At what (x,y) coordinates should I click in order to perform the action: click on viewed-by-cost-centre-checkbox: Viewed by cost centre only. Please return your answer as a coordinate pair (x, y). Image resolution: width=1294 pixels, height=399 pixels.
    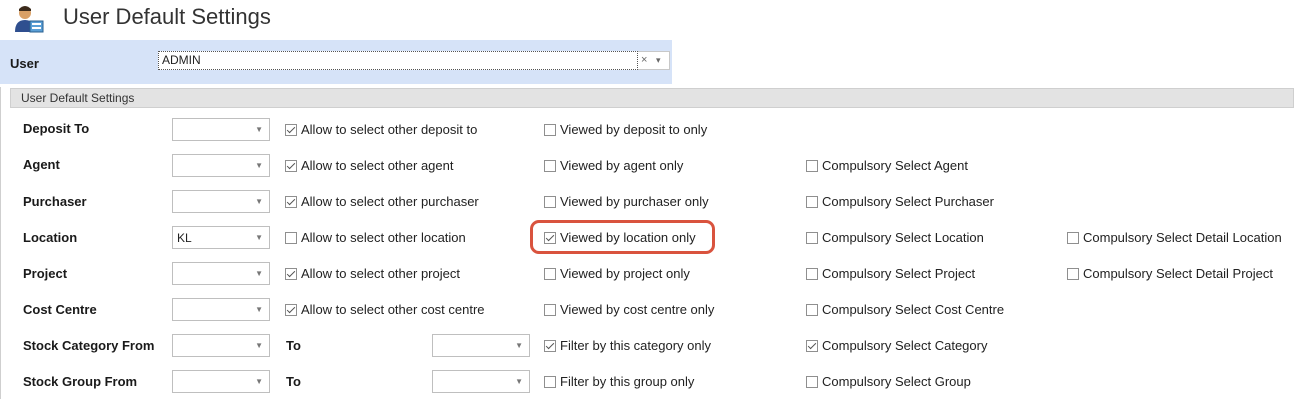
    Looking at the image, I should click on (629, 309).